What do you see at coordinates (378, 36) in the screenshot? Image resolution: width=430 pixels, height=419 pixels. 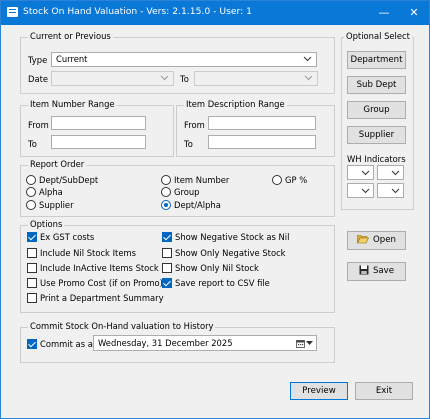 I see `optional-select-legend: Optional Select` at bounding box center [378, 36].